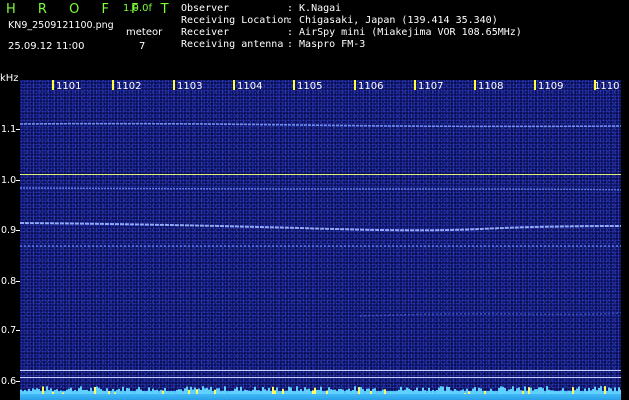 Image resolution: width=629 pixels, height=400 pixels. What do you see at coordinates (551, 86) in the screenshot?
I see `time-label: 1109` at bounding box center [551, 86].